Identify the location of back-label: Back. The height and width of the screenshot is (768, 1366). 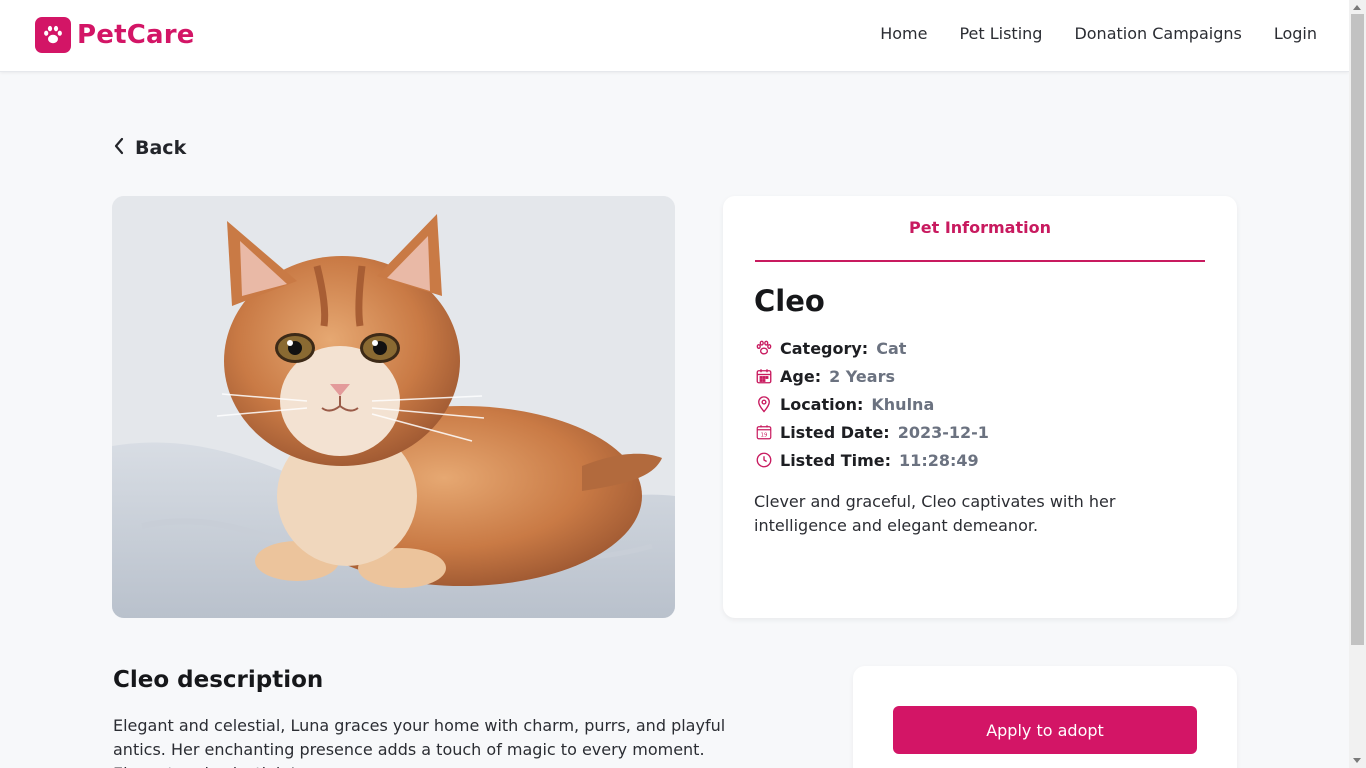
(161, 148).